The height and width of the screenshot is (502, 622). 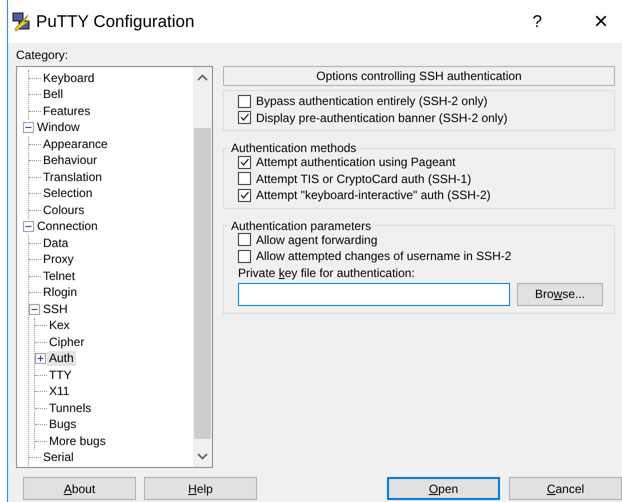 What do you see at coordinates (317, 239) in the screenshot?
I see `checkbox-label: Allow agent forwarding` at bounding box center [317, 239].